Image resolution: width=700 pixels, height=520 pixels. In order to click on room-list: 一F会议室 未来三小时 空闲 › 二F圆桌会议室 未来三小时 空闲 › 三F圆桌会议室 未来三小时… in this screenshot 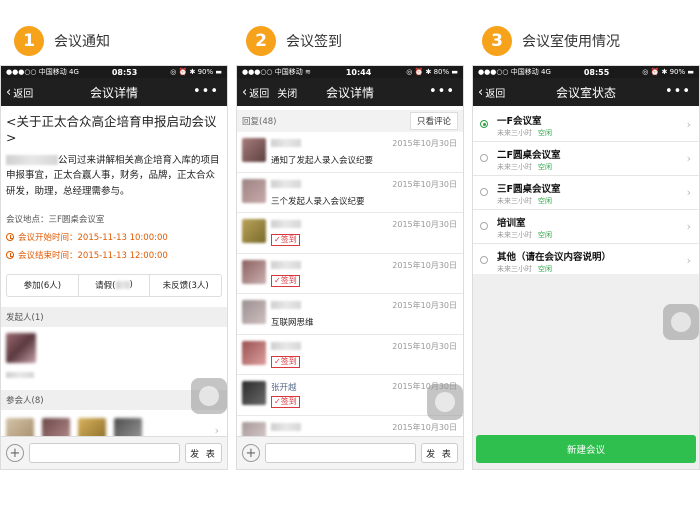, I will do `click(586, 193)`.